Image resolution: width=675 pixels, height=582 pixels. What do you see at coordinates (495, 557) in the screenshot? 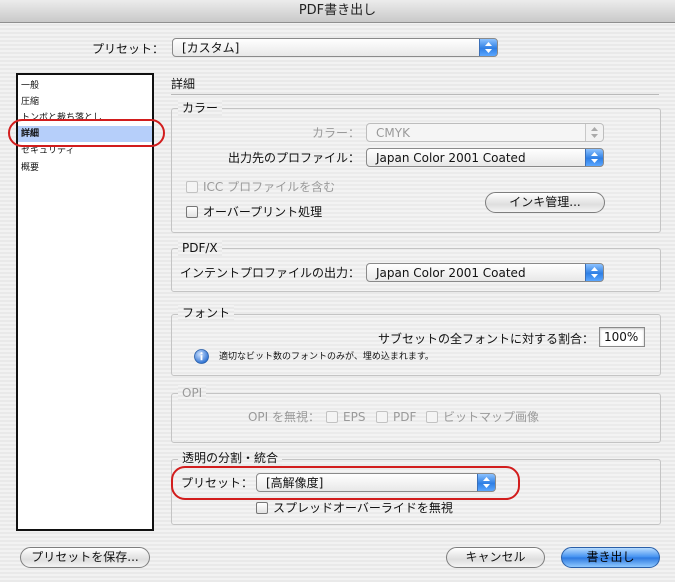
I see `cancel-button: キャンセル` at bounding box center [495, 557].